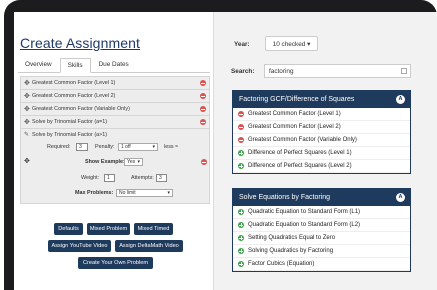 Image resolution: width=437 pixels, height=290 pixels. What do you see at coordinates (304, 225) in the screenshot?
I see `skill-item-label: Quadratic Equation to Standard Form (L2)` at bounding box center [304, 225].